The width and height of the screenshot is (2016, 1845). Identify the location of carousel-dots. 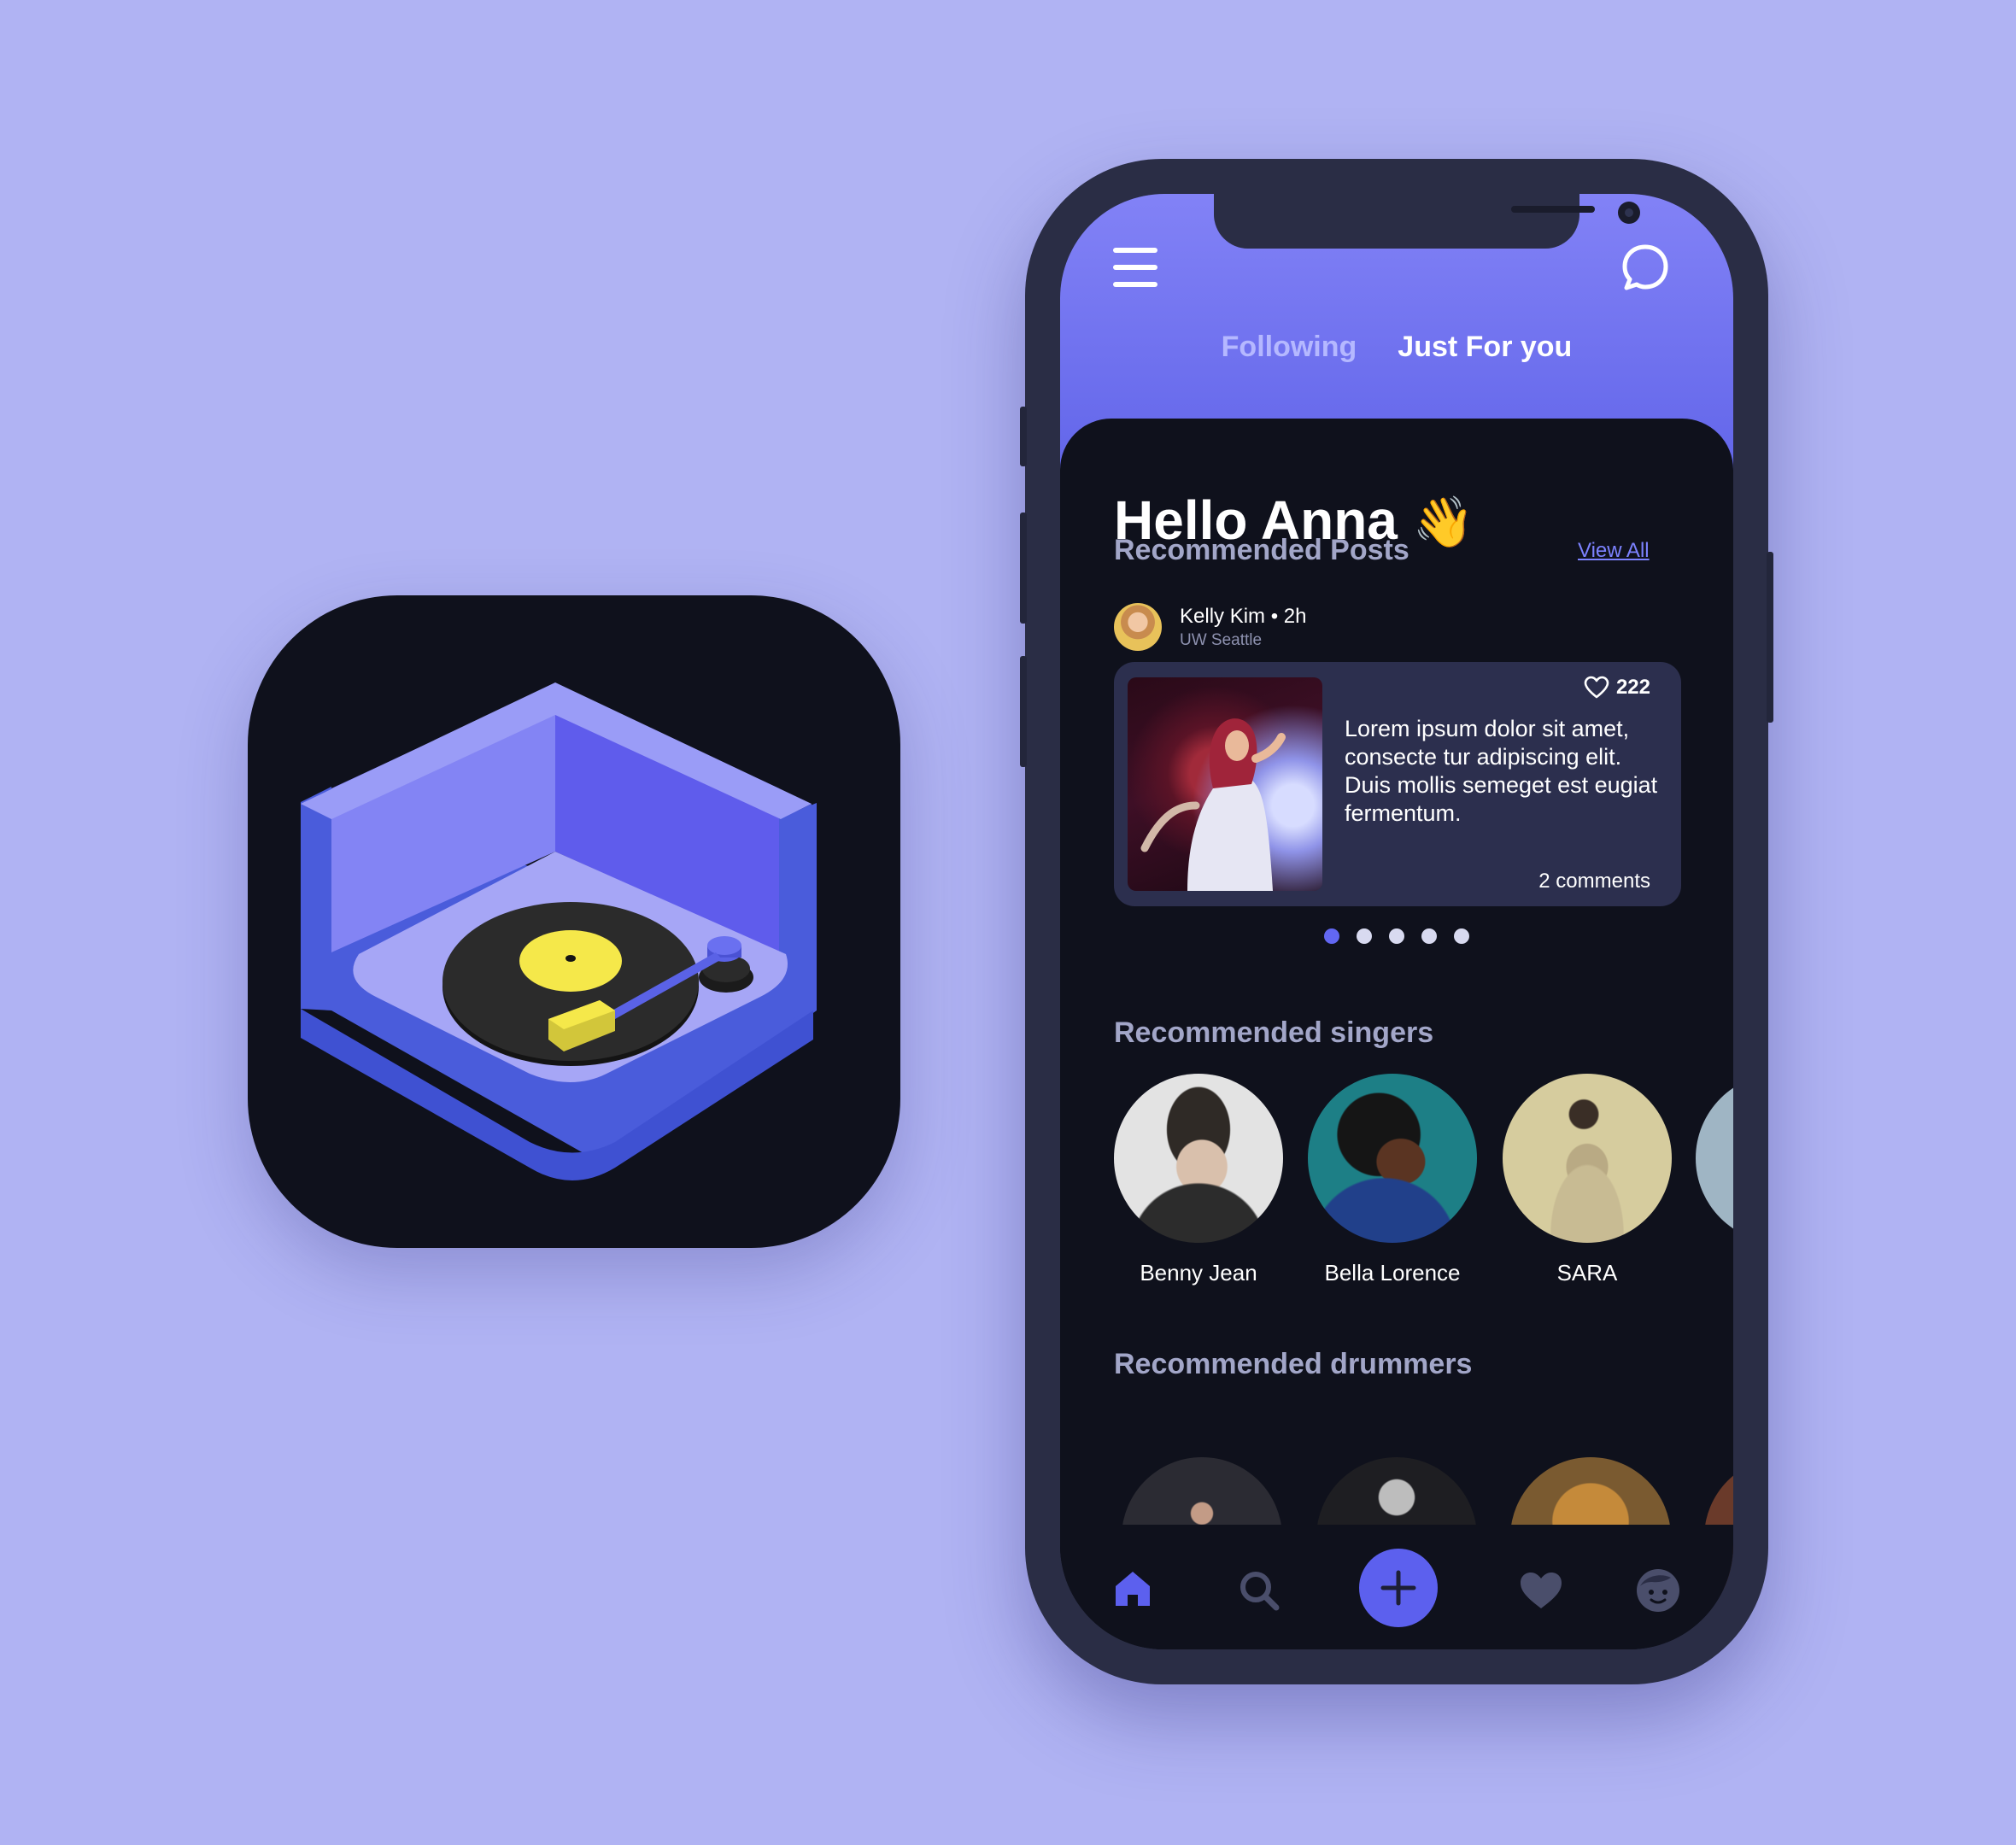
(1396, 937).